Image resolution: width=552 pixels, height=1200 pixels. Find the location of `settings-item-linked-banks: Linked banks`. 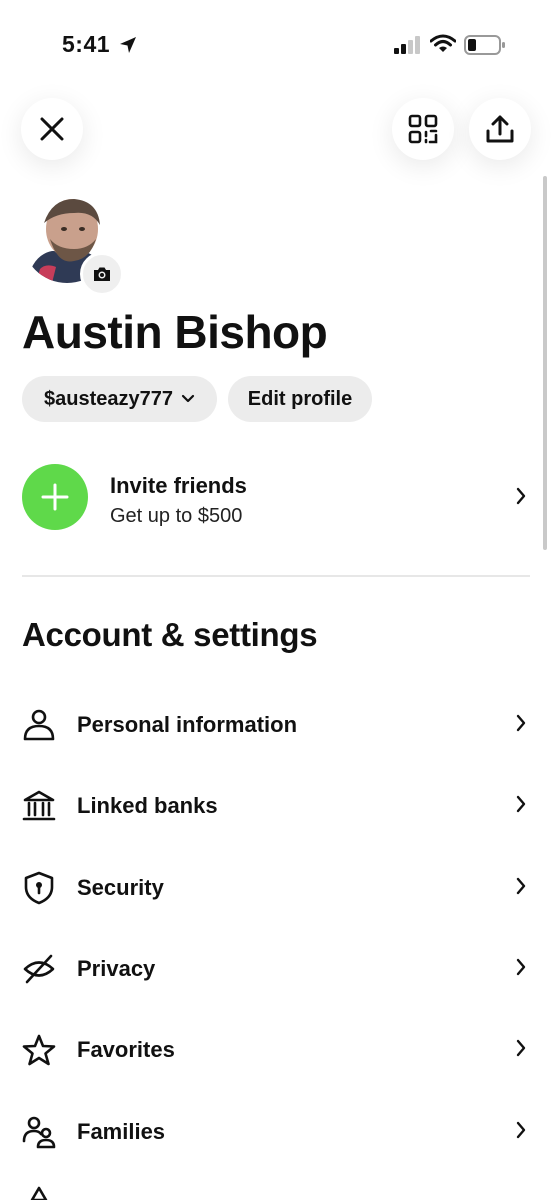

settings-item-linked-banks: Linked banks is located at coordinates (276, 805).